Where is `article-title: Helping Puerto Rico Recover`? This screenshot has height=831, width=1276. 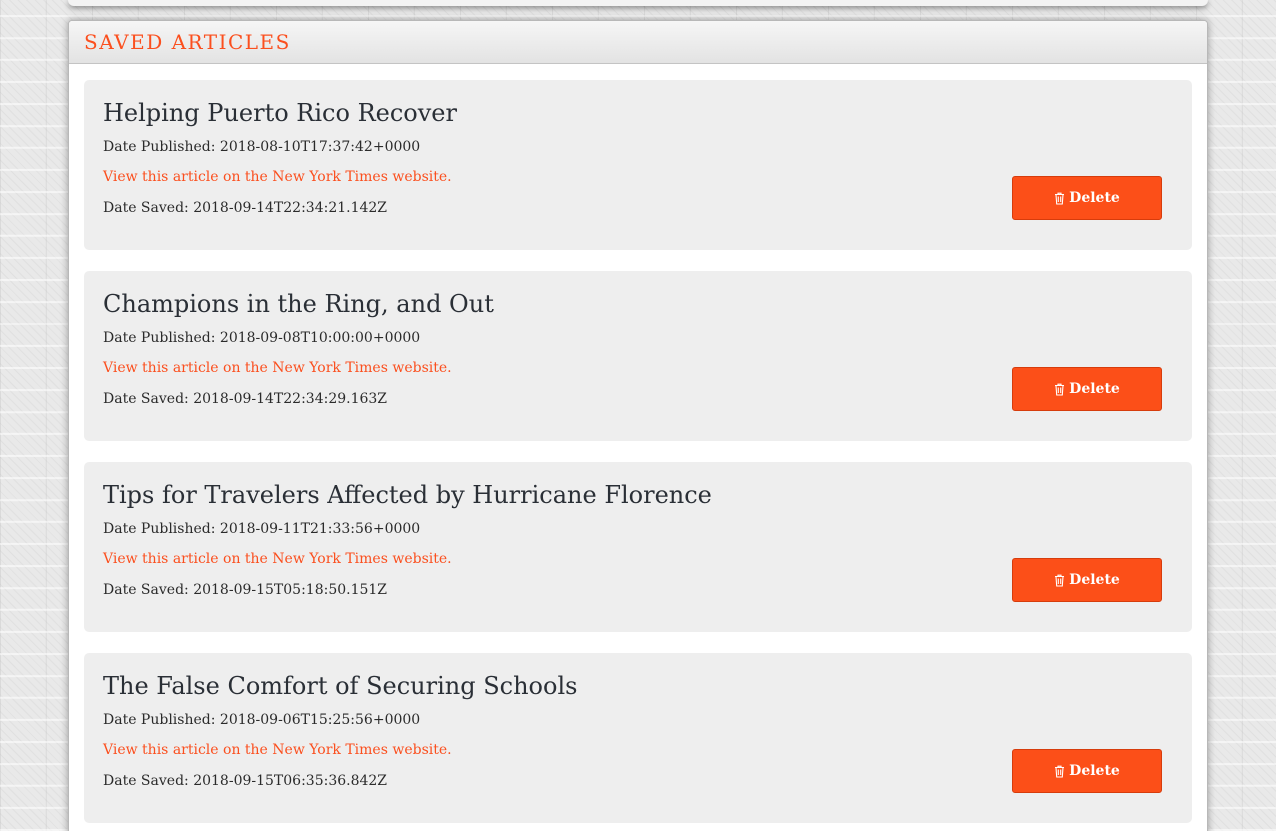 article-title: Helping Puerto Rico Recover is located at coordinates (280, 113).